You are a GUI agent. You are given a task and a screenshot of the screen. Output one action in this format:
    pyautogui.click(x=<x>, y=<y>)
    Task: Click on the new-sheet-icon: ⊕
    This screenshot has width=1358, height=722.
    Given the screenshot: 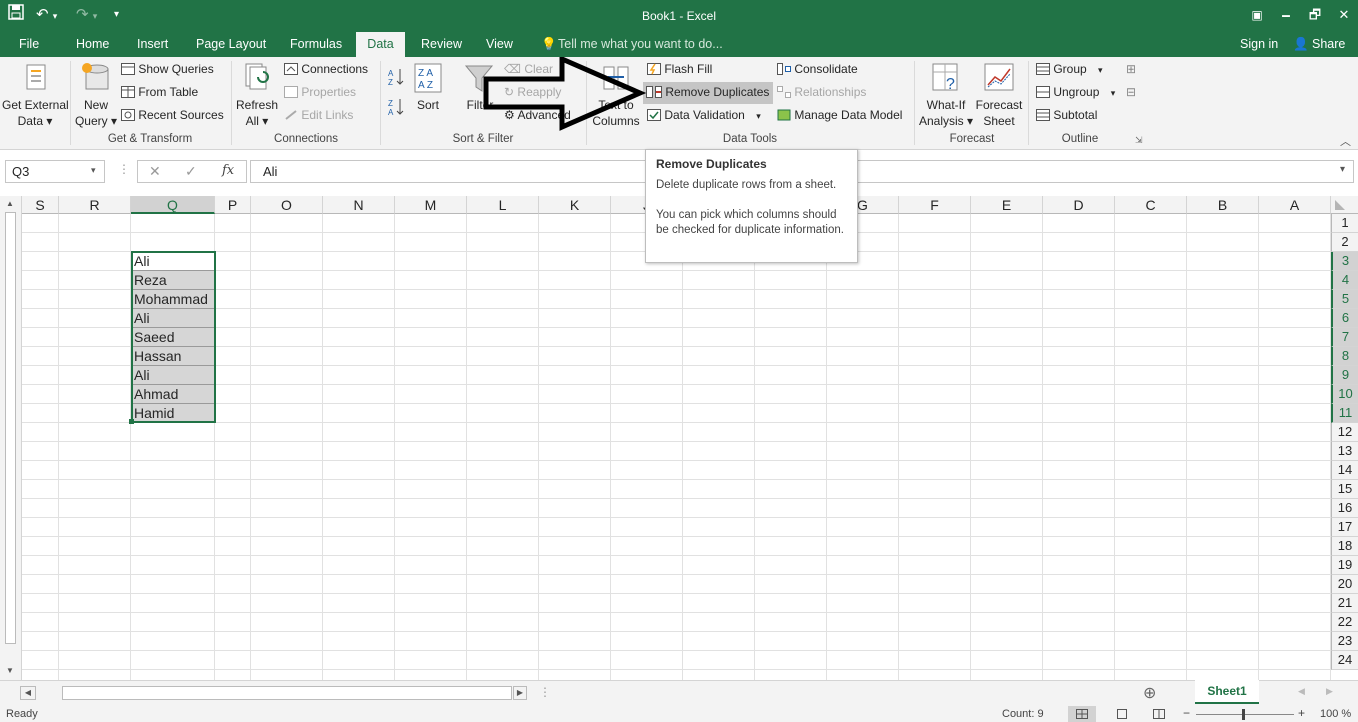 What is the action you would take?
    pyautogui.click(x=1149, y=693)
    